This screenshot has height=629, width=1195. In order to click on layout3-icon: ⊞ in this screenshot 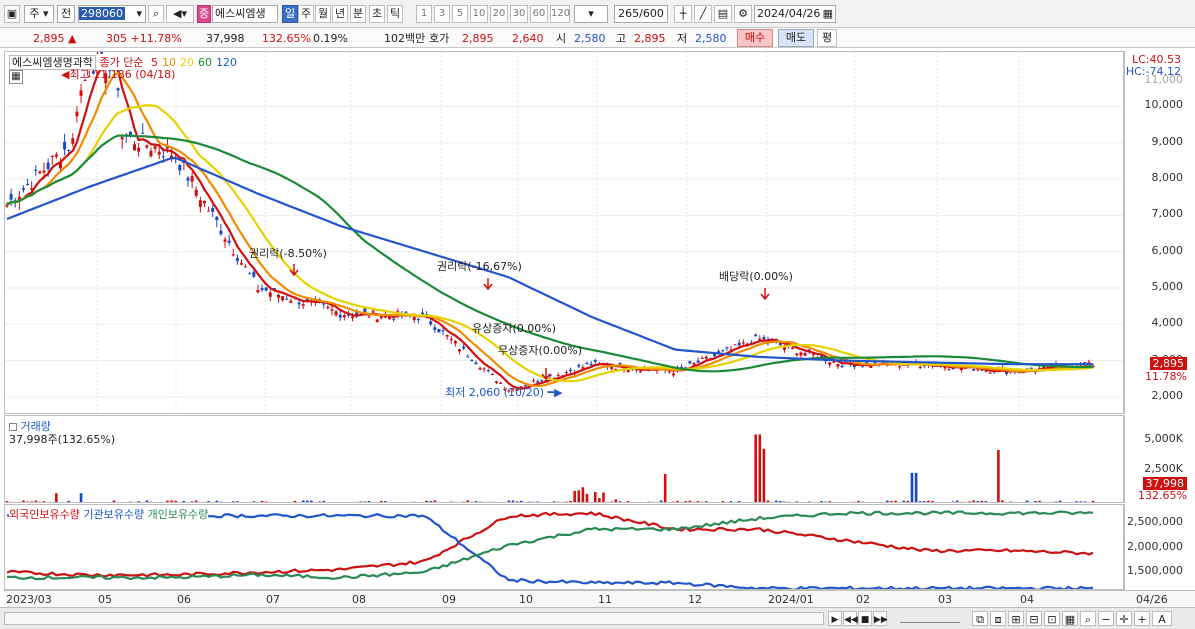, I will do `click(1016, 618)`.